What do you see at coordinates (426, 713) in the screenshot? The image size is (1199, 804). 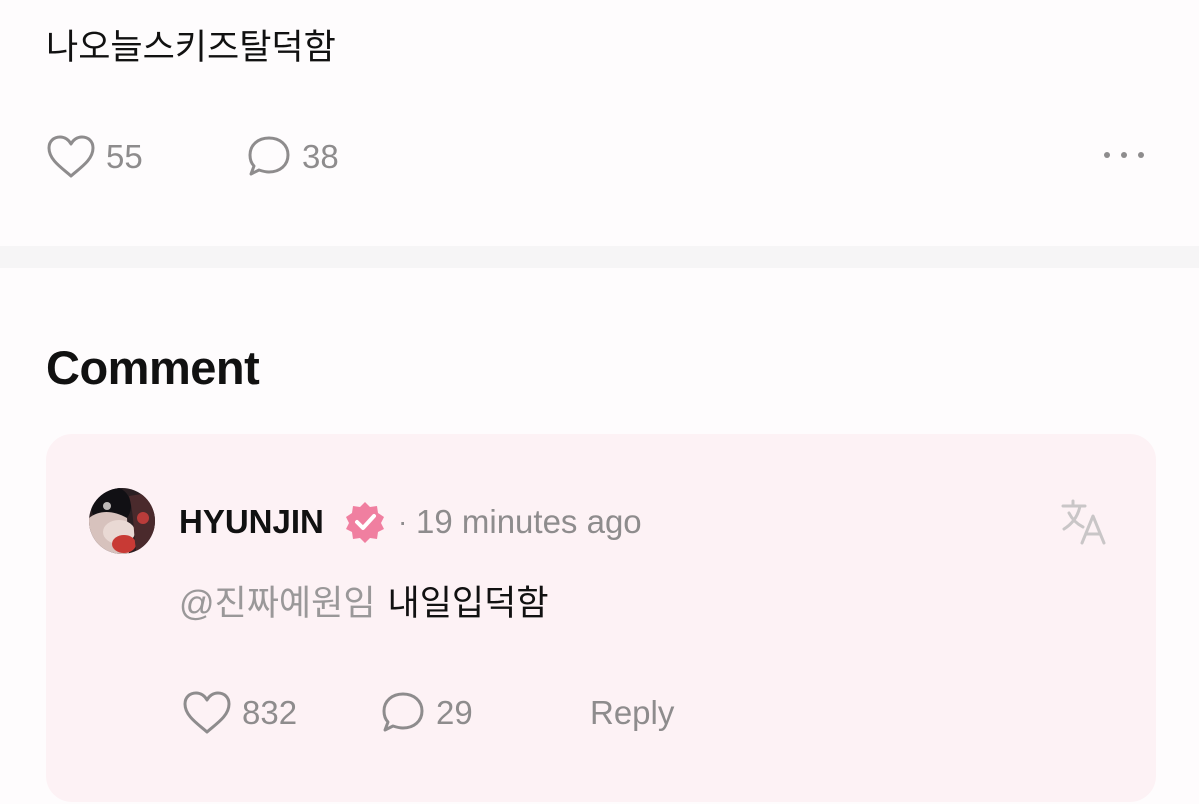 I see `comment-replies-button: 29` at bounding box center [426, 713].